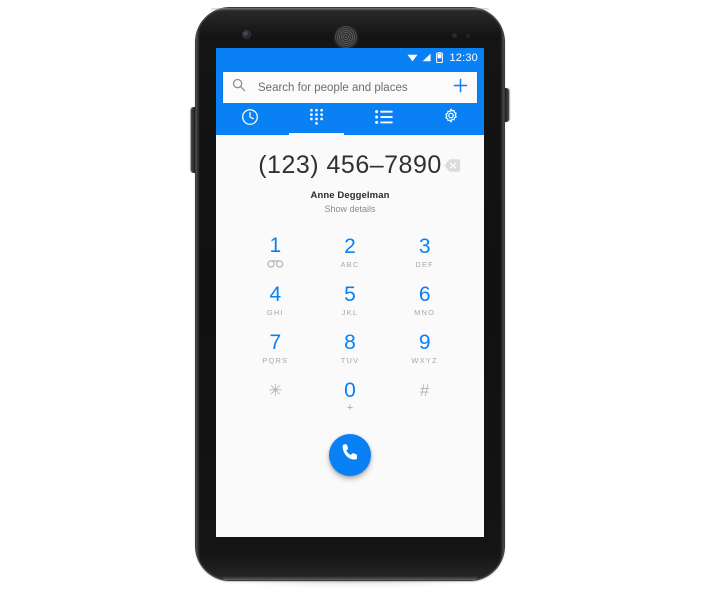  I want to click on key-4: 4 GHI, so click(275, 300).